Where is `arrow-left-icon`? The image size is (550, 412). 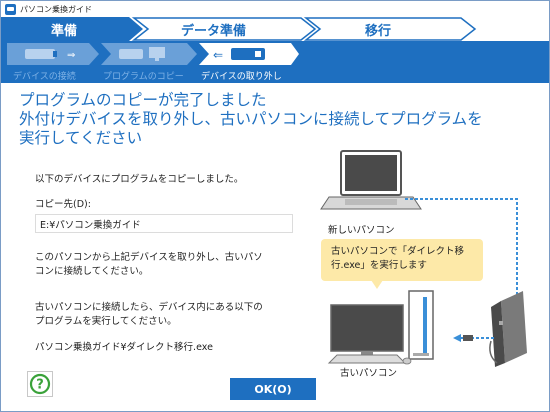
arrow-left-icon is located at coordinates (457, 338).